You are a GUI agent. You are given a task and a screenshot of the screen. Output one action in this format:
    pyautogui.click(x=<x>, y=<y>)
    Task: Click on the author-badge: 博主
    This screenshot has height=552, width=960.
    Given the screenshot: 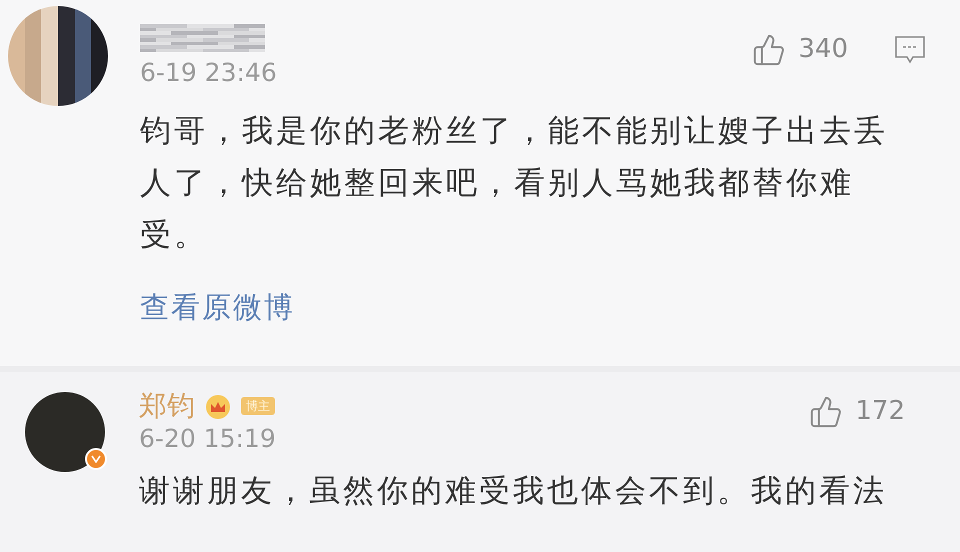 What is the action you would take?
    pyautogui.click(x=258, y=406)
    